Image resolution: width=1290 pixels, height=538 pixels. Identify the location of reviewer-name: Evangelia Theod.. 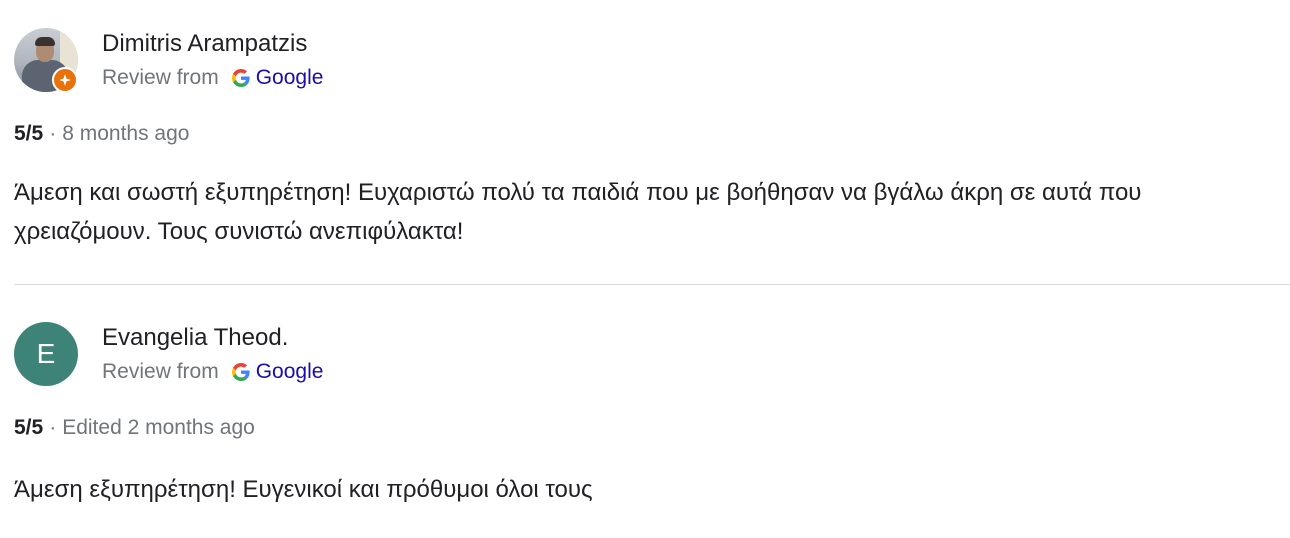
(195, 338).